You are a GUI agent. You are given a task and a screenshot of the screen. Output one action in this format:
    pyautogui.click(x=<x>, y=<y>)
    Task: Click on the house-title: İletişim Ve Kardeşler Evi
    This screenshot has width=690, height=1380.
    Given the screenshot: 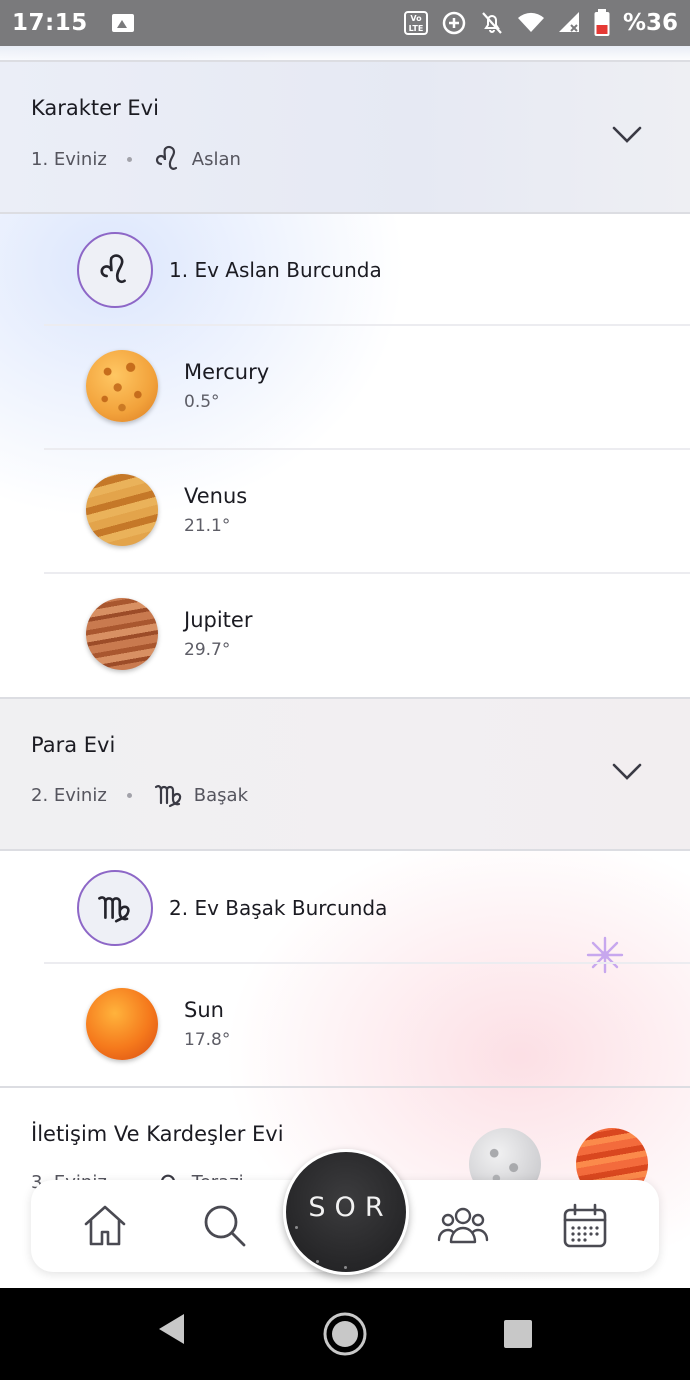 What is the action you would take?
    pyautogui.click(x=157, y=1134)
    